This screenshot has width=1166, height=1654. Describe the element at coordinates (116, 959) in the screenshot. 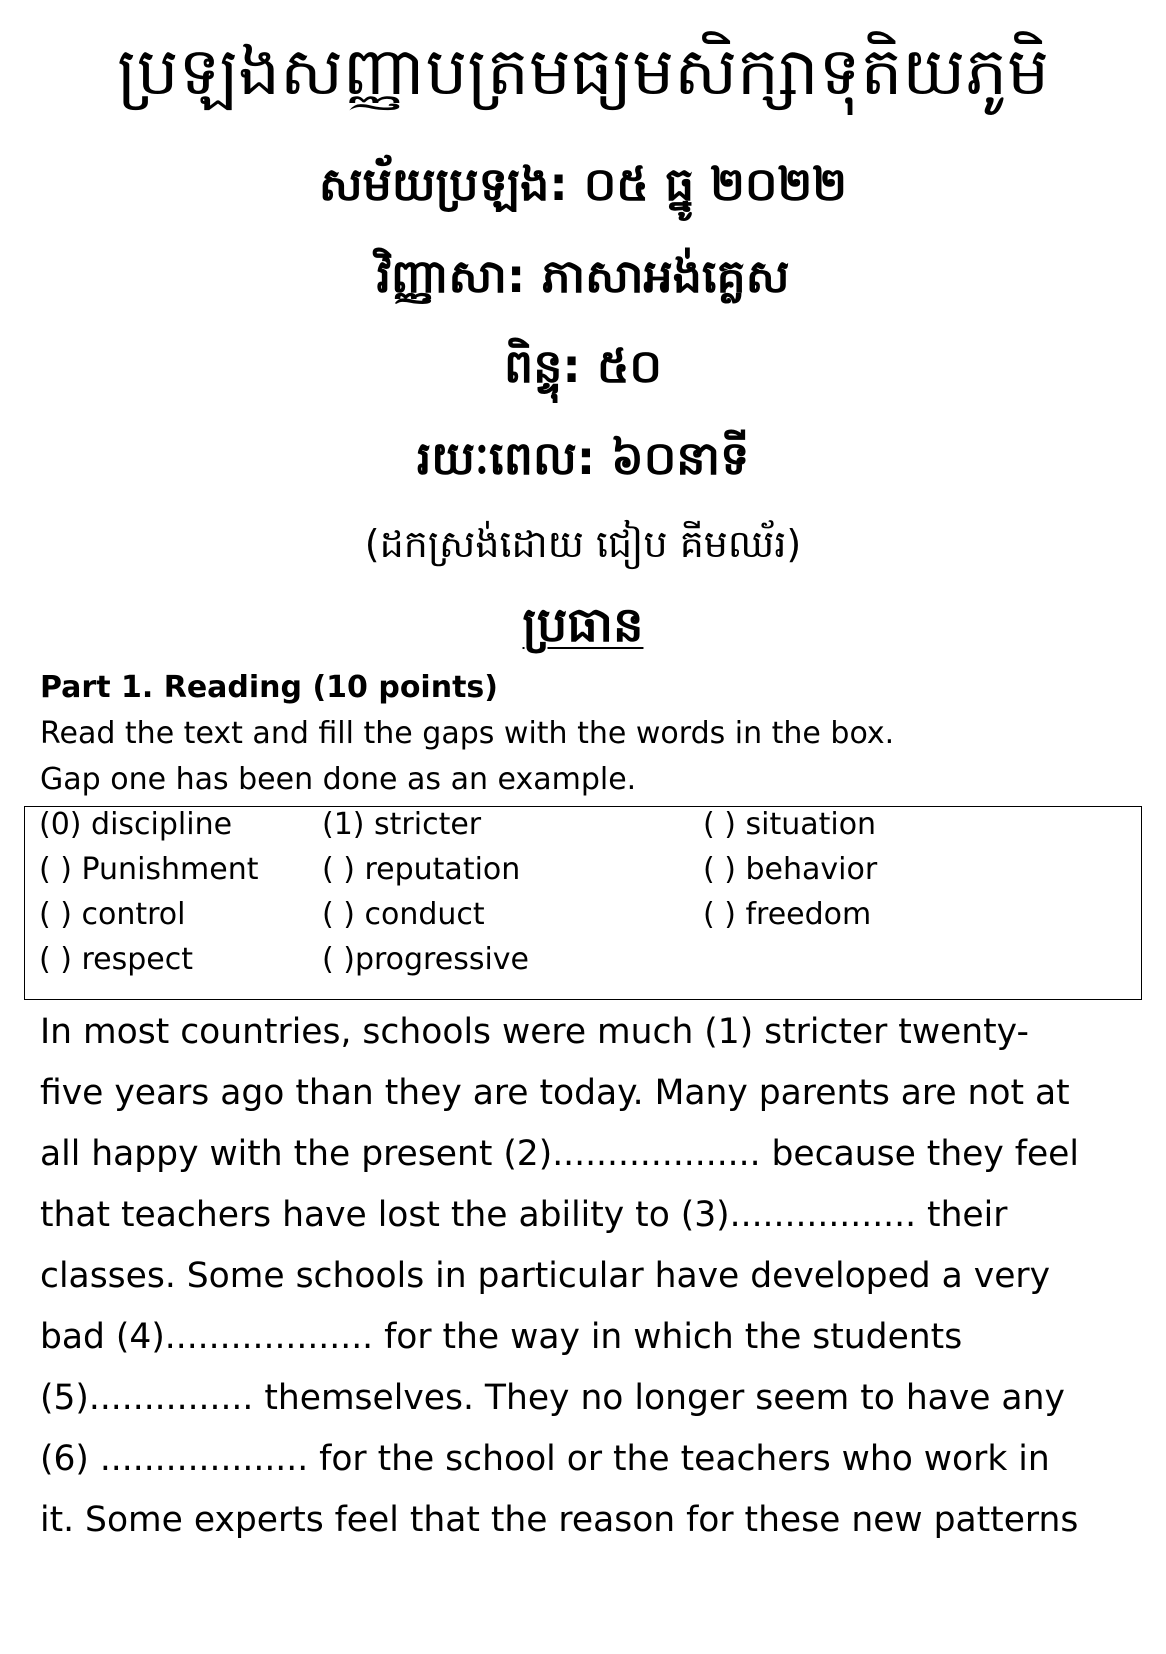

I see `word-option: ( ) respect` at that location.